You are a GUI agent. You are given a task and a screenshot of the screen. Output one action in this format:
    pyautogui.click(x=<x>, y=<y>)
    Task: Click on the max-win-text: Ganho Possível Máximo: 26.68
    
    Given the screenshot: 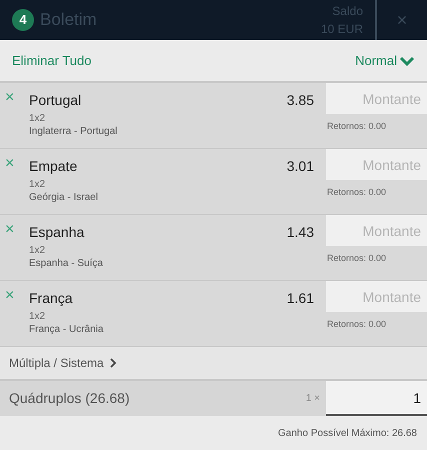 What is the action you would take?
    pyautogui.click(x=347, y=434)
    